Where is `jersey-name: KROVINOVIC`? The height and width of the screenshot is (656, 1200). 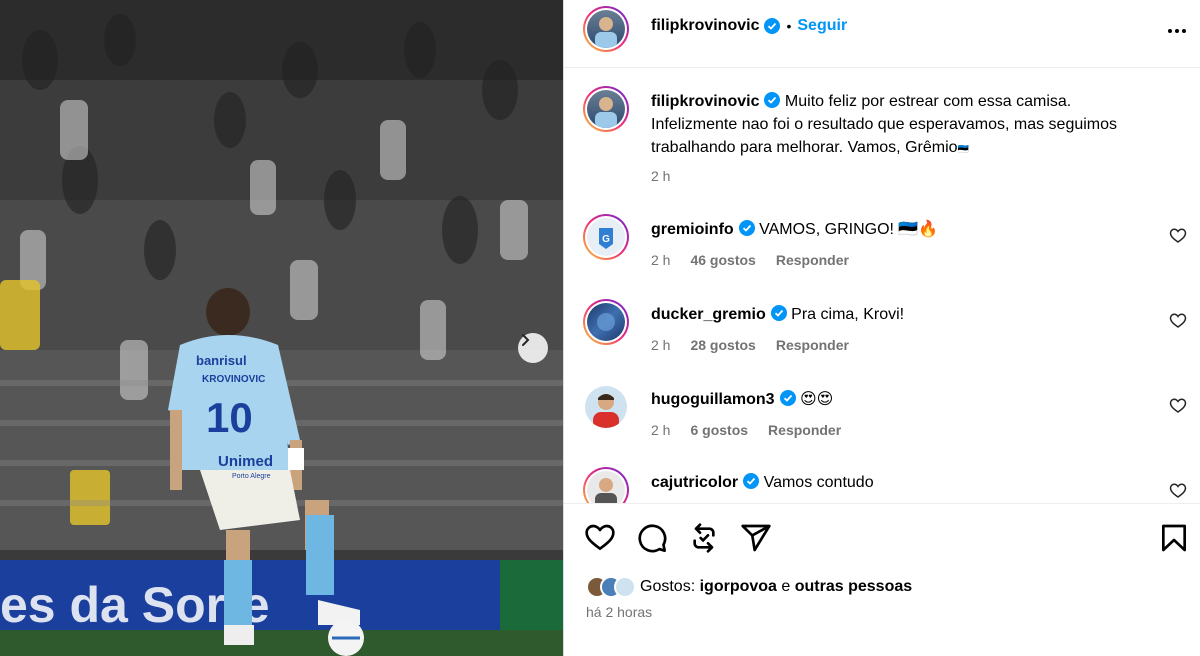 jersey-name: KROVINOVIC is located at coordinates (233, 379).